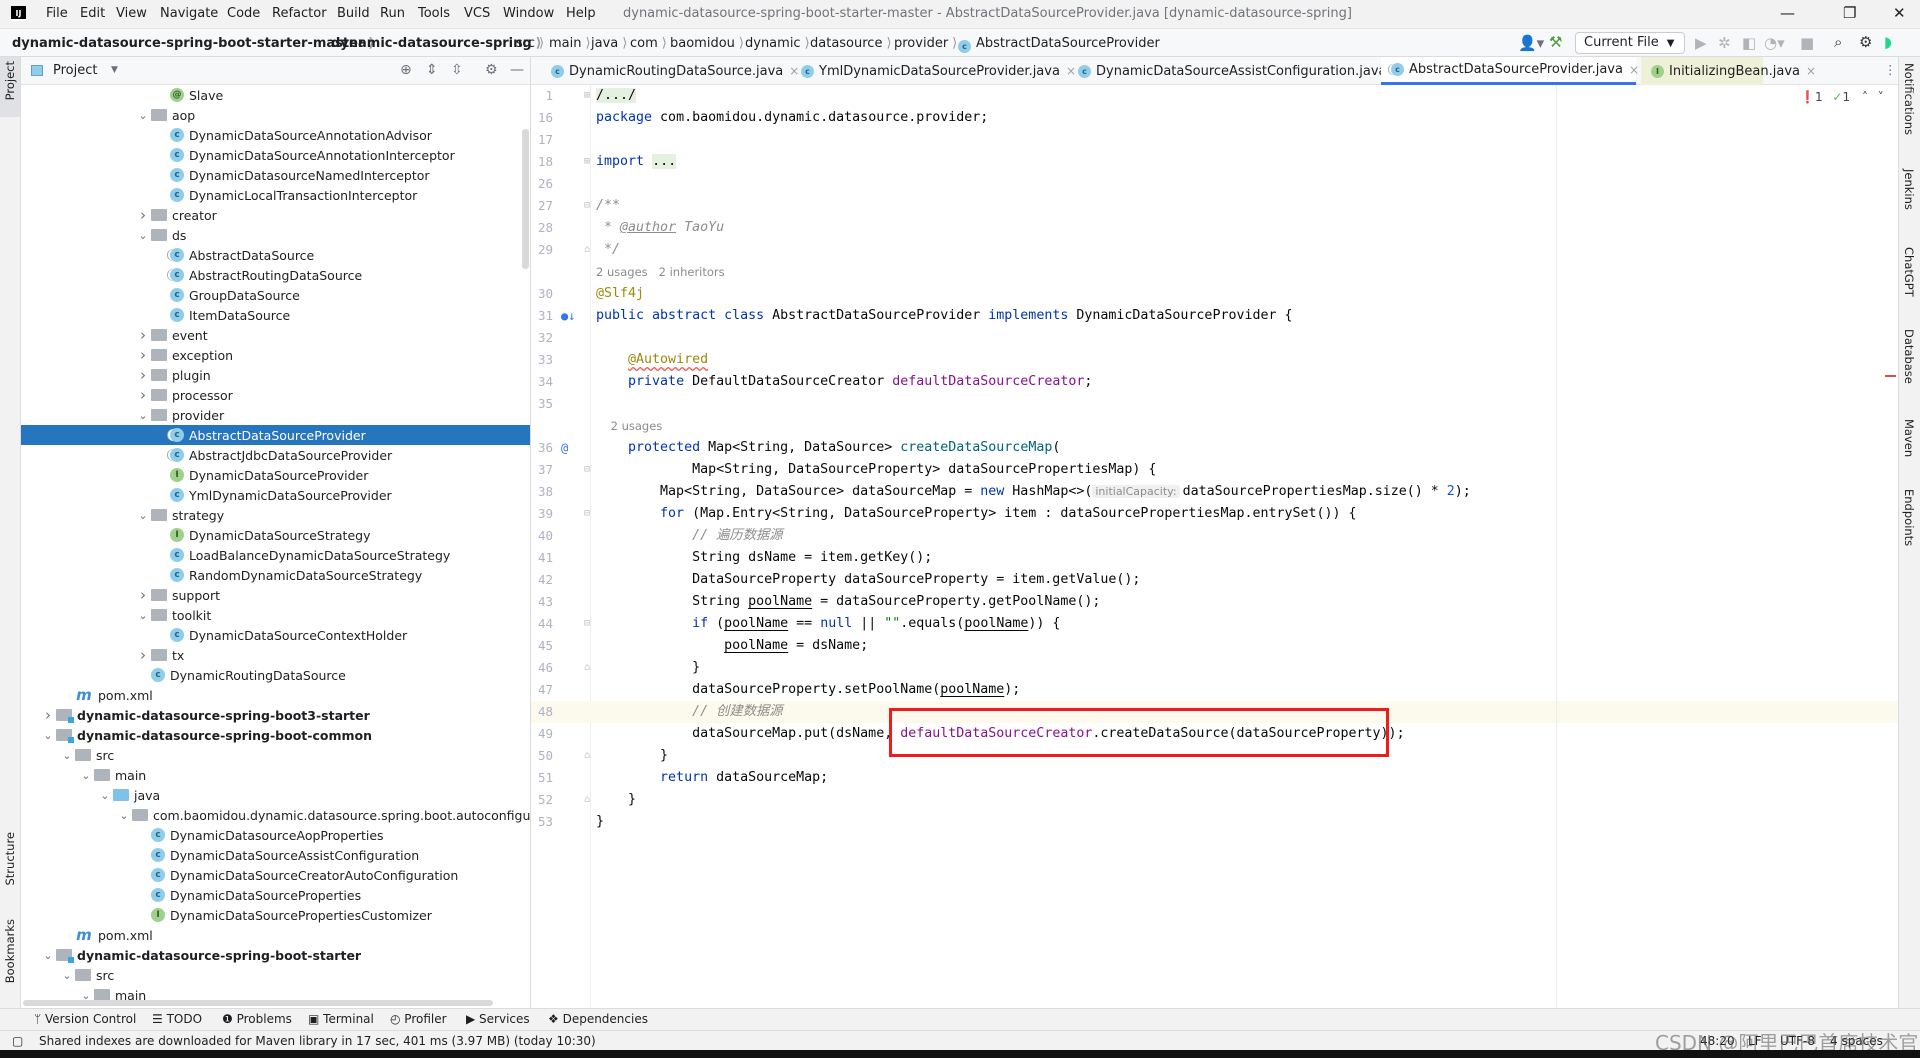 This screenshot has height=1058, width=1920. I want to click on menu-build: Build, so click(353, 13).